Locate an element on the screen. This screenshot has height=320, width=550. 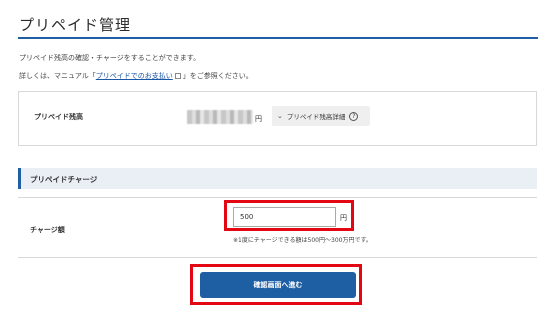
intro-text: プリペイド残高の確認・チャージをすることができます。 is located at coordinates (110, 58).